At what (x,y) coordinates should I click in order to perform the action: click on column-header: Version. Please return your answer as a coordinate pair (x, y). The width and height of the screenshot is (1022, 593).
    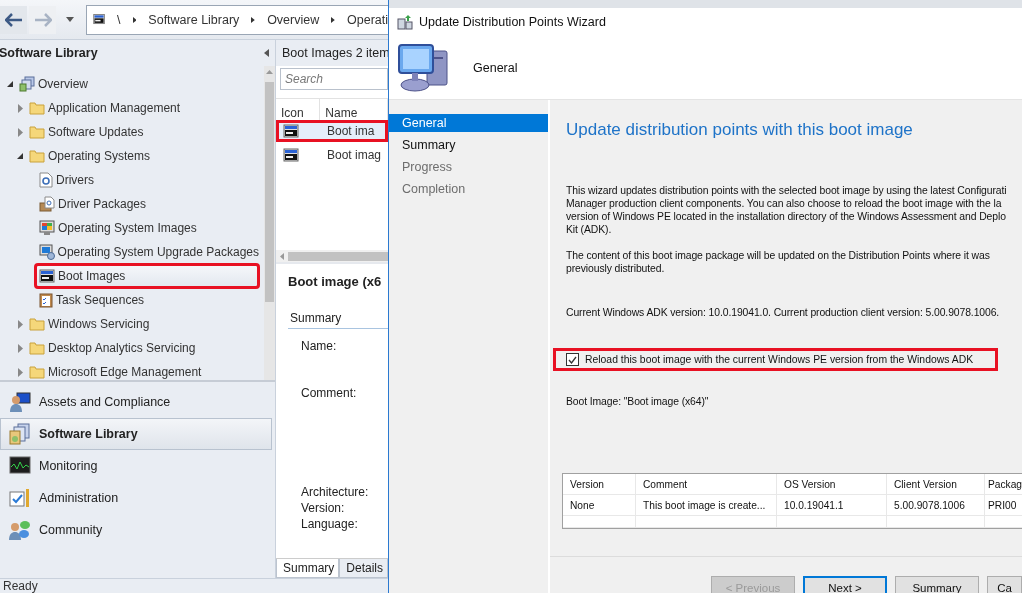
    Looking at the image, I should click on (599, 484).